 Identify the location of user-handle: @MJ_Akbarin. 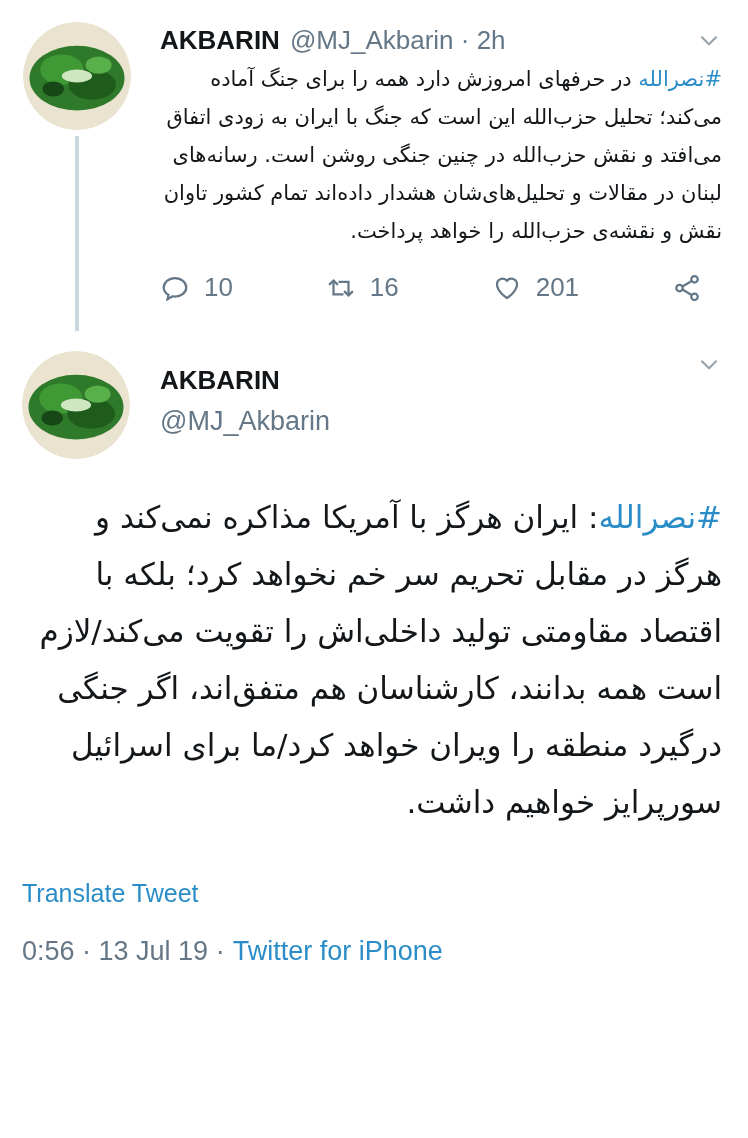
(428, 421).